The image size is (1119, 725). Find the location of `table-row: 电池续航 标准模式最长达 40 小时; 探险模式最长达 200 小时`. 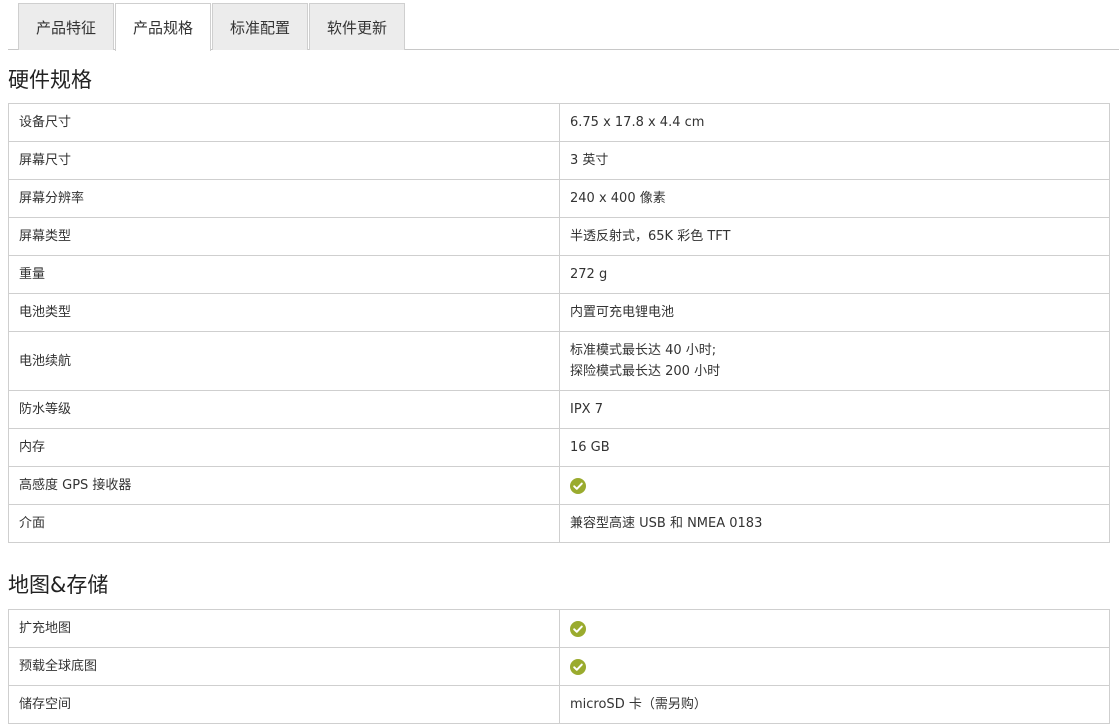

table-row: 电池续航 标准模式最长达 40 小时; 探险模式最长达 200 小时 is located at coordinates (559, 361).